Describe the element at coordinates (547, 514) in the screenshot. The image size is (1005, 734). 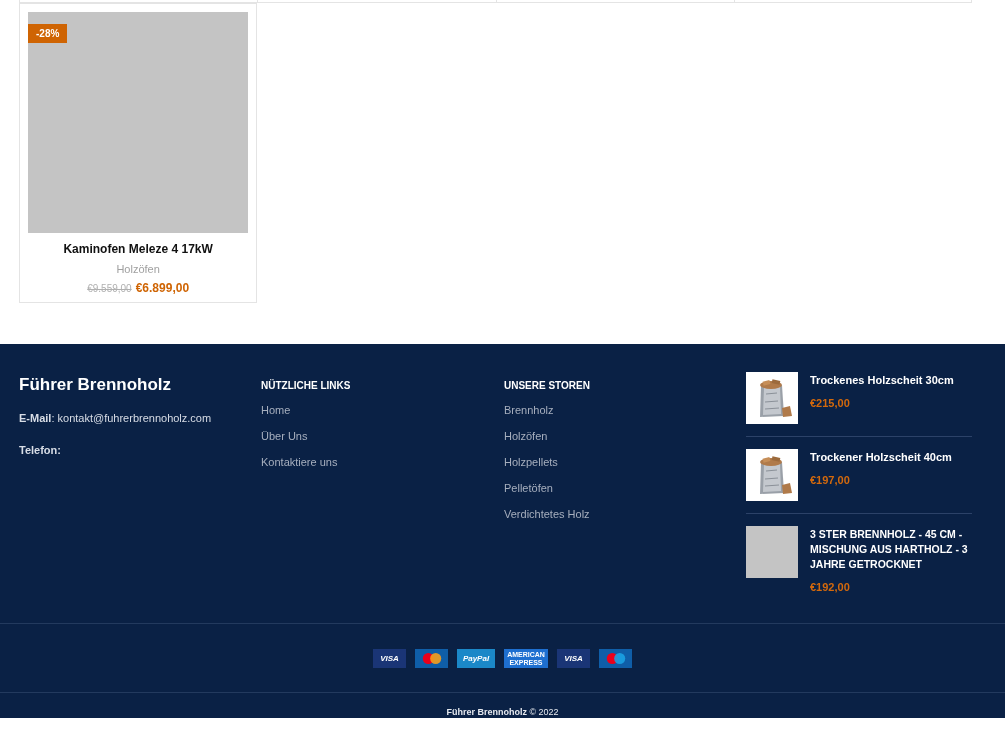
I see `footer-link: Verdichtetes Holz` at that location.